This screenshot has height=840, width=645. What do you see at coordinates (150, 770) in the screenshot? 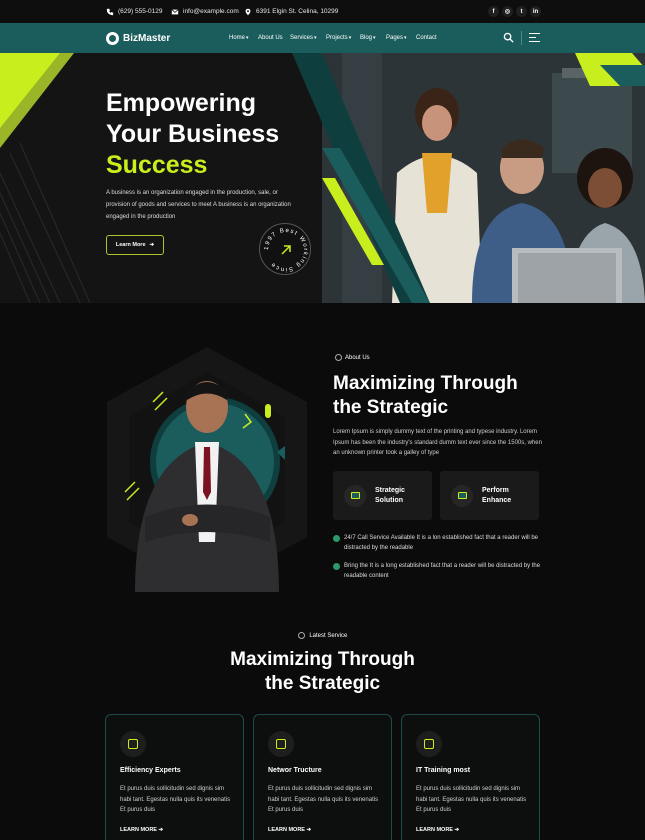
I see `service-name: Efficiency Experts` at bounding box center [150, 770].